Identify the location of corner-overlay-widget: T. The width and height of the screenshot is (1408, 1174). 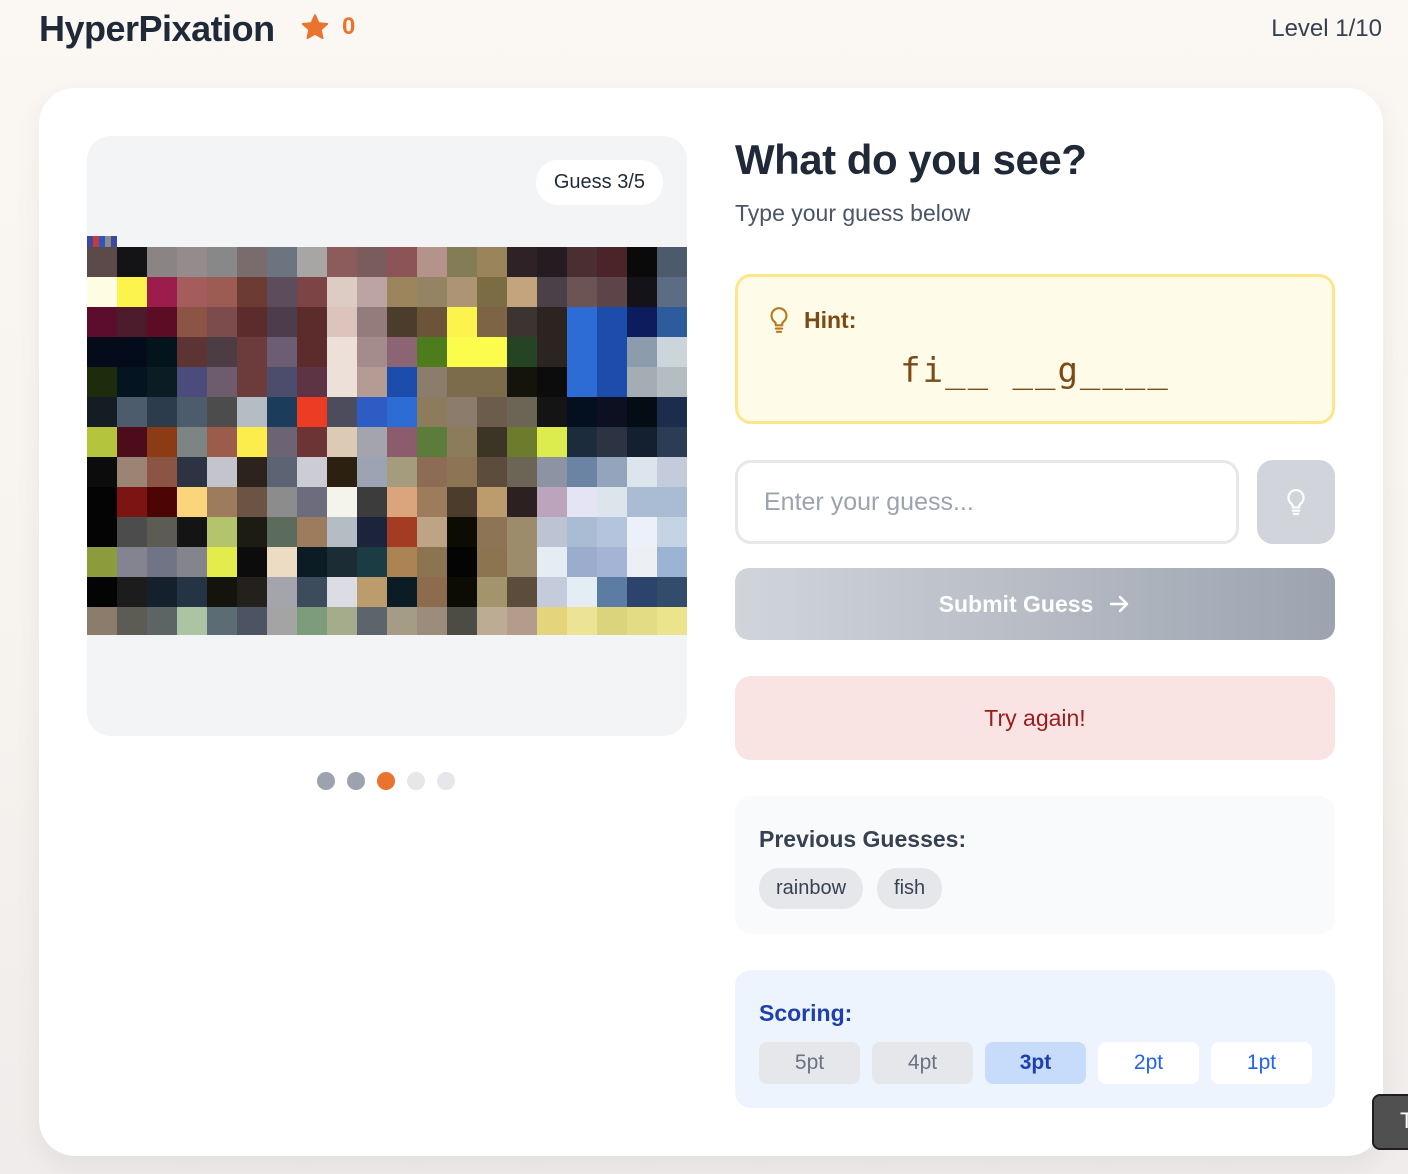
(1390, 1122).